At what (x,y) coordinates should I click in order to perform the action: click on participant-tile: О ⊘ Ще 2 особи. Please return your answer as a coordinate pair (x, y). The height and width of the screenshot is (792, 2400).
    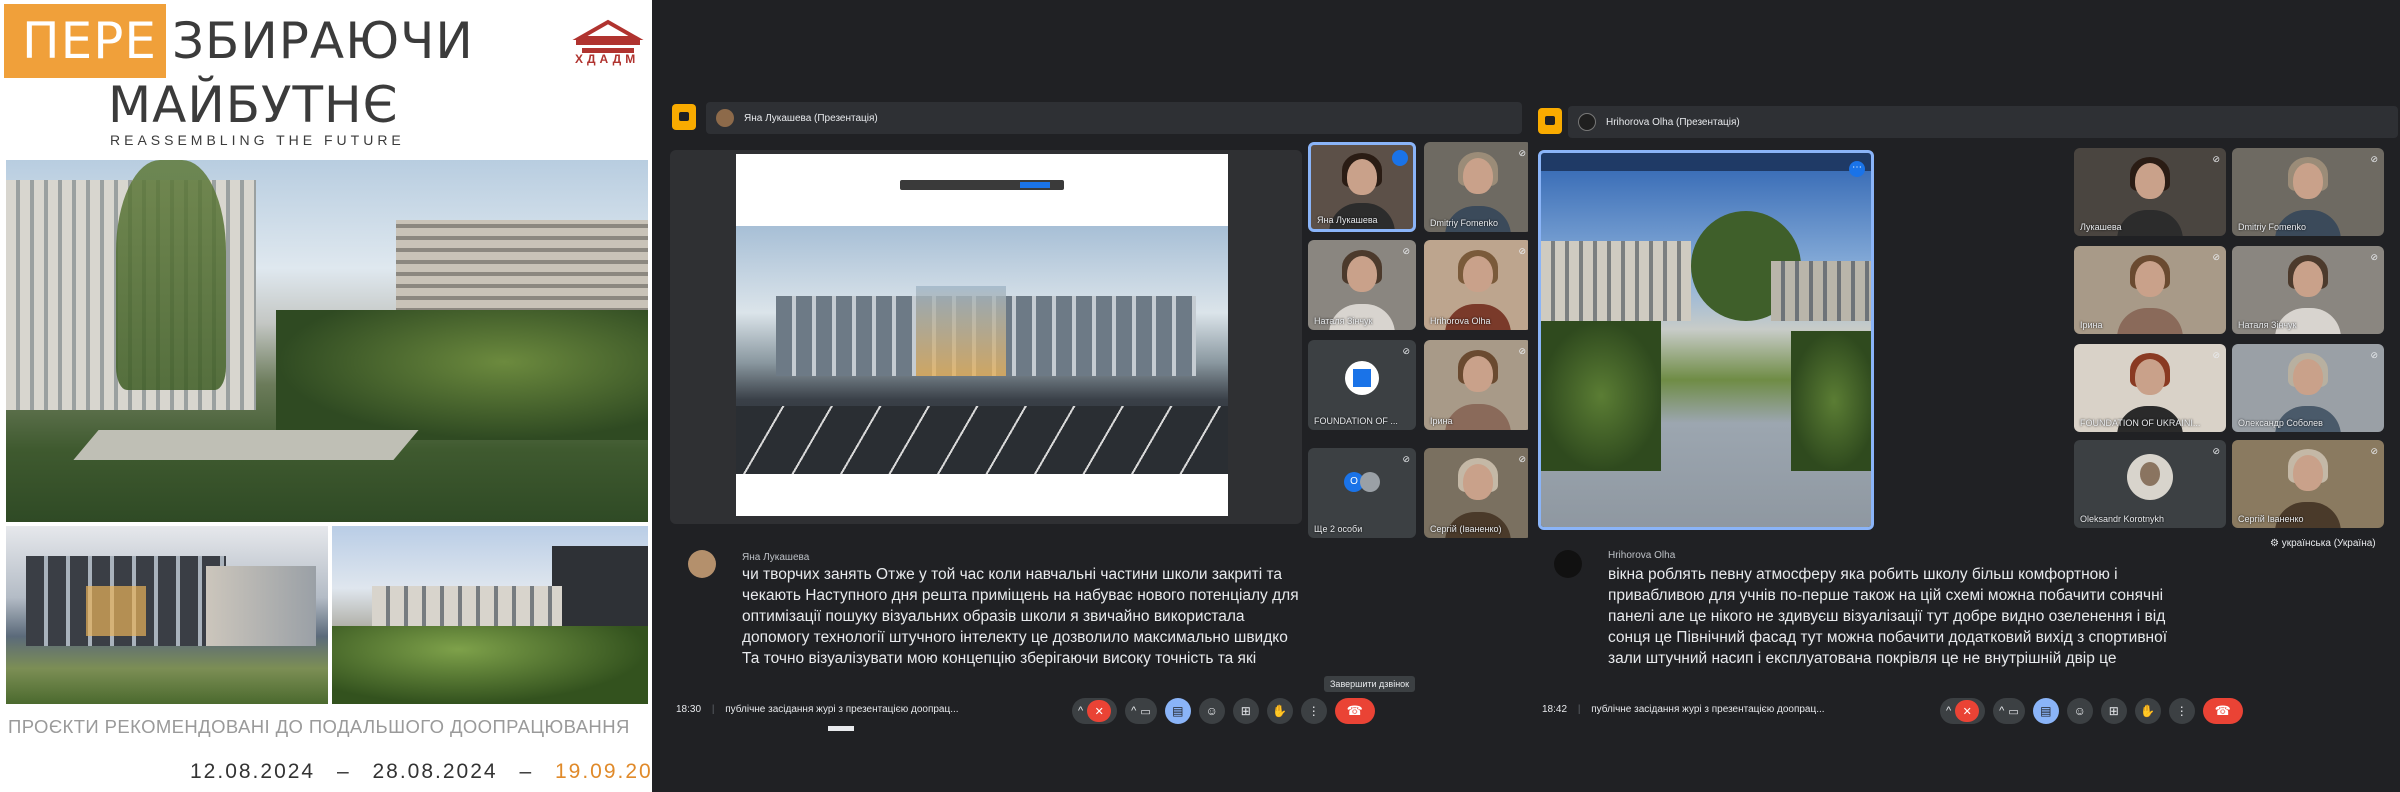
    Looking at the image, I should click on (1362, 493).